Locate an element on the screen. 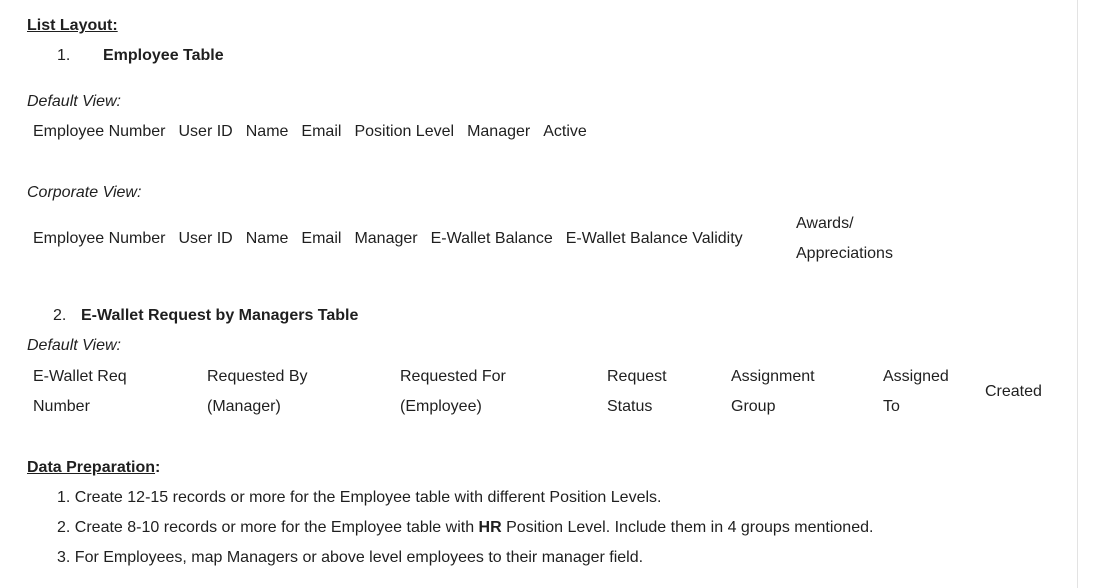 This screenshot has width=1098, height=588. column-header: Requested For is located at coordinates (453, 376).